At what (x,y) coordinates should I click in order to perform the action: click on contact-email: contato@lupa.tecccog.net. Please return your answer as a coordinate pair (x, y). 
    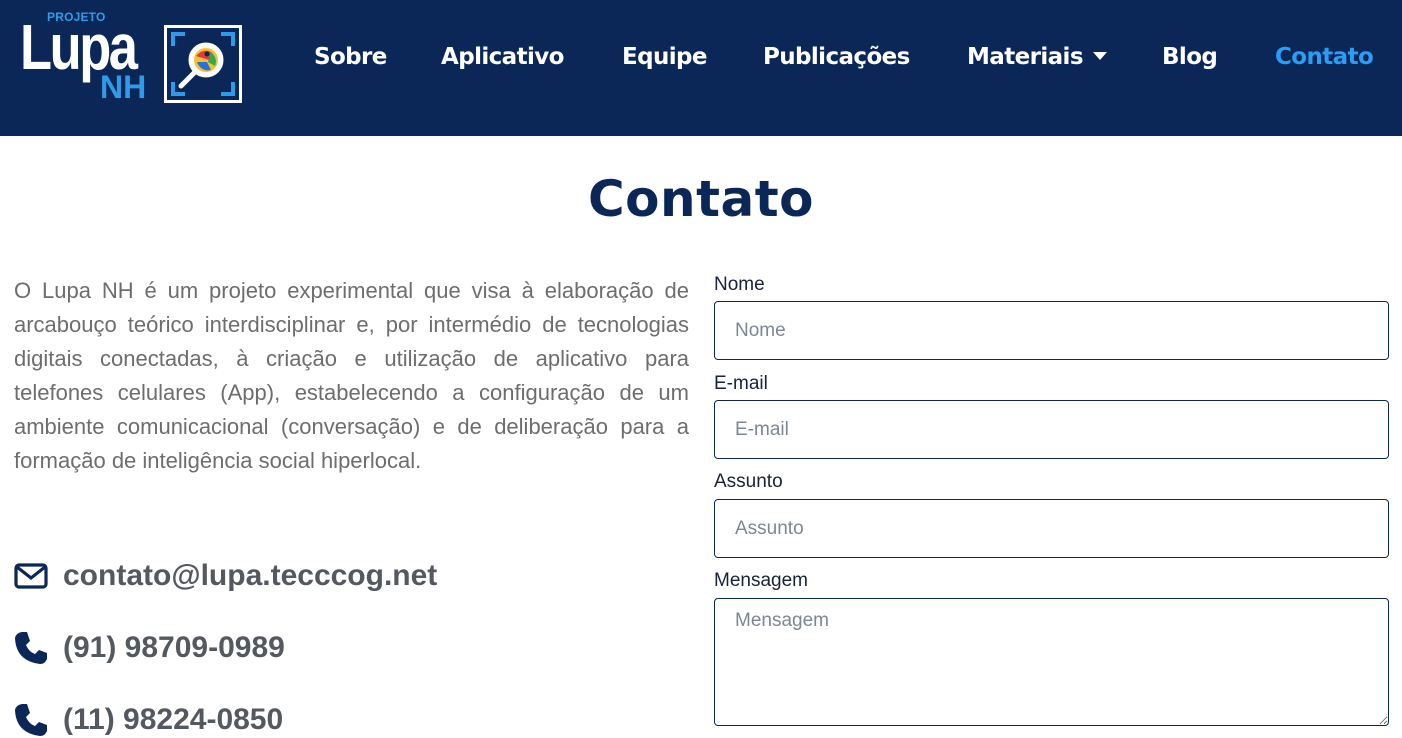
    Looking at the image, I should click on (225, 576).